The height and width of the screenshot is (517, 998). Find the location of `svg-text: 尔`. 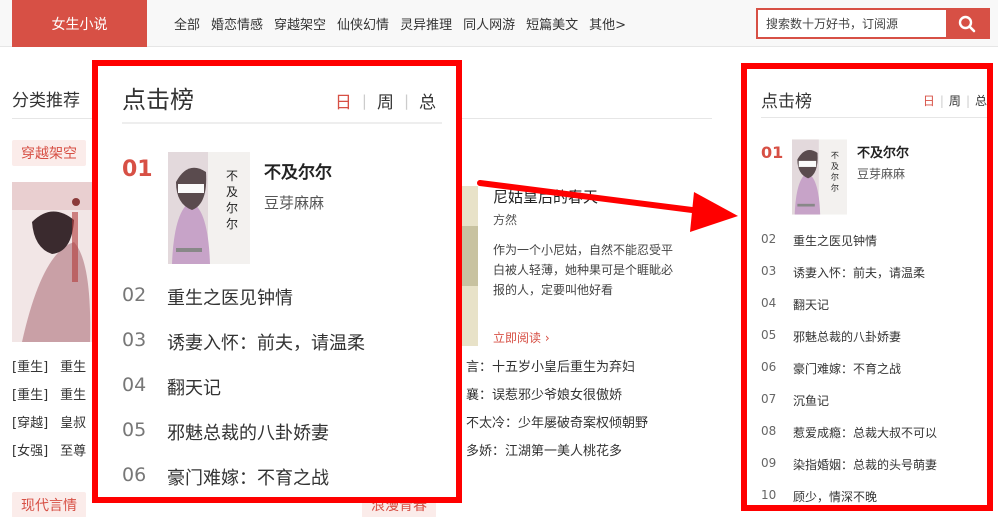

svg-text: 尔 is located at coordinates (232, 223).